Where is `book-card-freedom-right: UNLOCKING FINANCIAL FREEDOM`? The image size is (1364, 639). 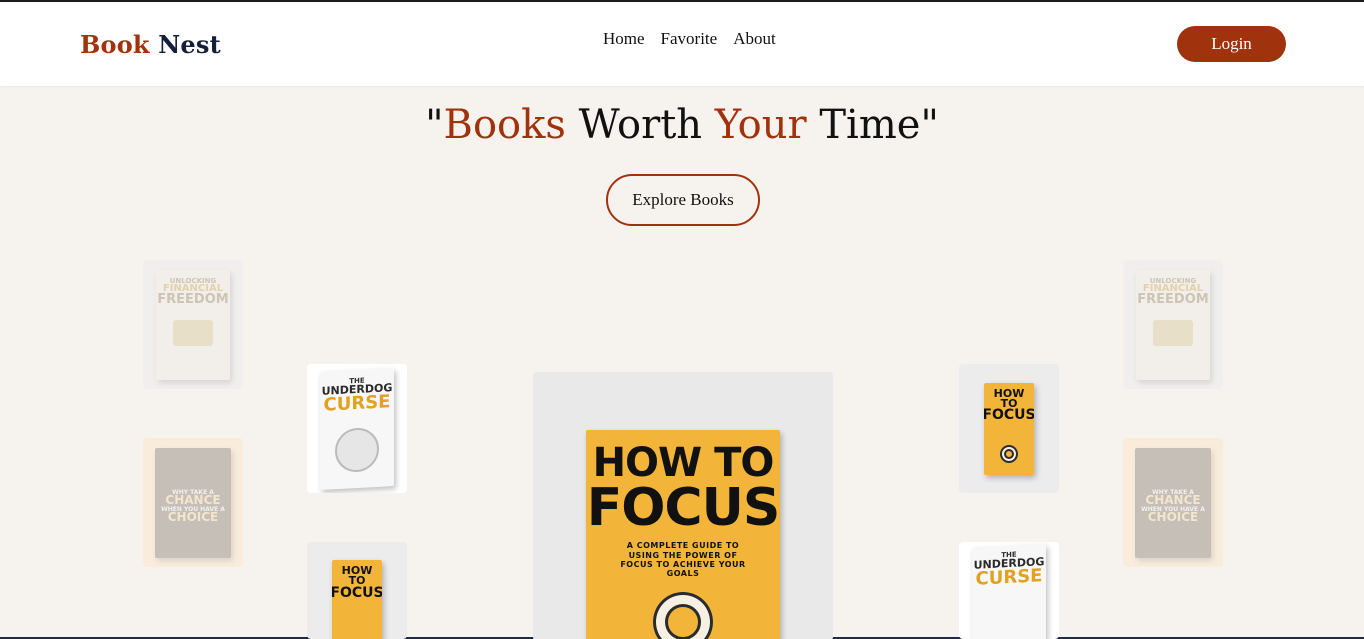 book-card-freedom-right: UNLOCKING FINANCIAL FREEDOM is located at coordinates (1173, 324).